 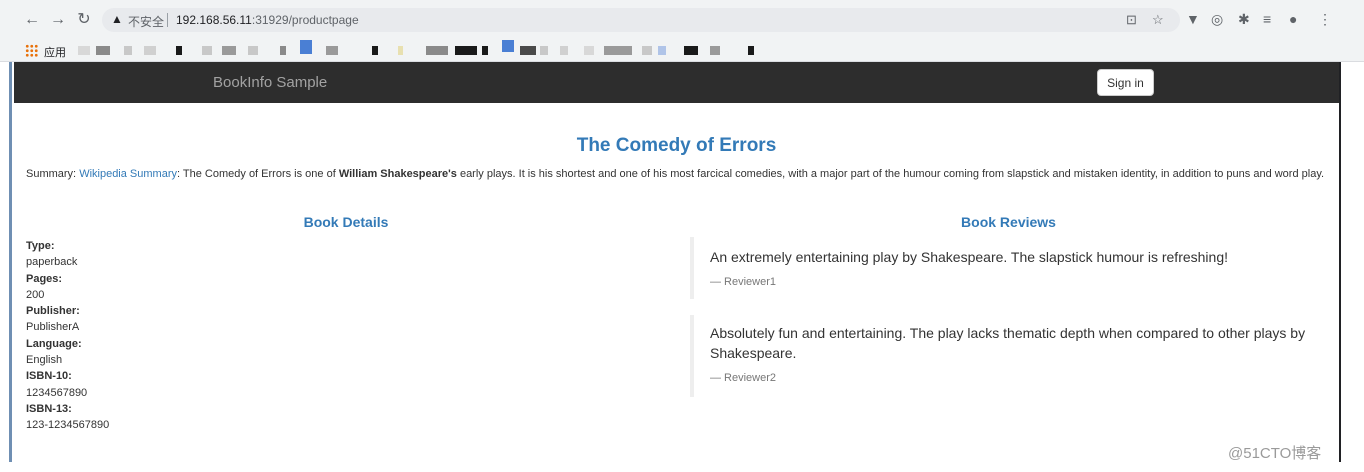 I want to click on apps-label: 应用, so click(x=55, y=52).